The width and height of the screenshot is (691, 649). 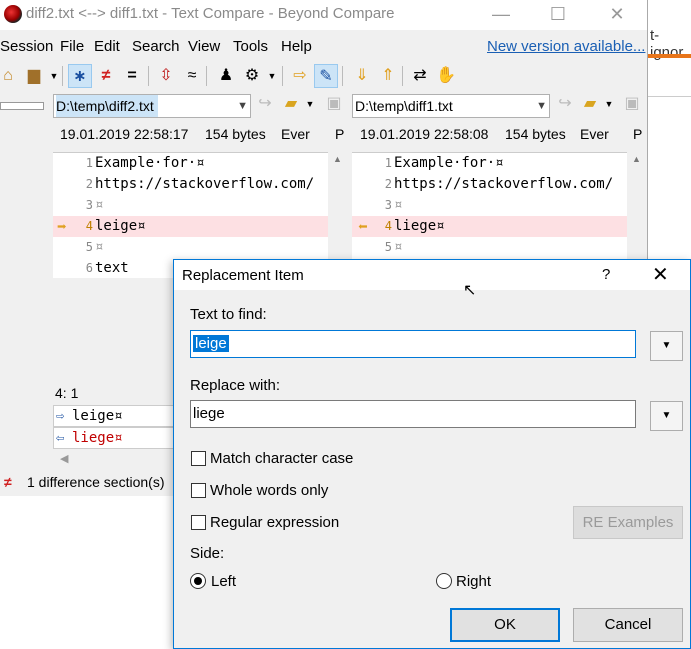 What do you see at coordinates (628, 522) in the screenshot?
I see `re-examples-button: RE Examples` at bounding box center [628, 522].